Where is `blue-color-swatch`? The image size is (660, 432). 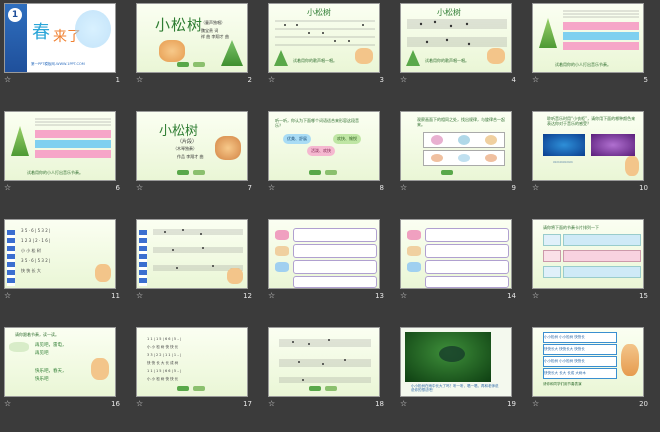
blue-color-swatch is located at coordinates (564, 145).